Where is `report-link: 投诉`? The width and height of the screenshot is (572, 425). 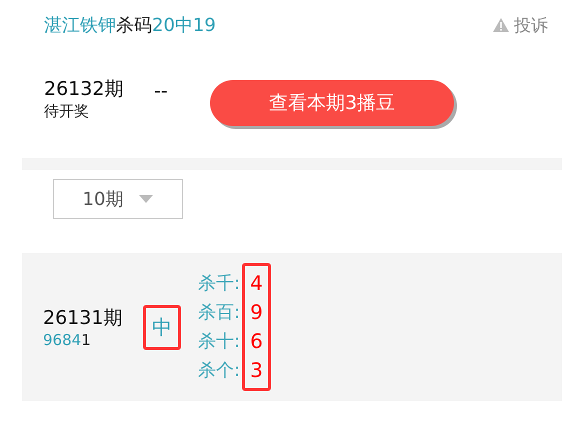
report-link: 投诉 is located at coordinates (531, 25).